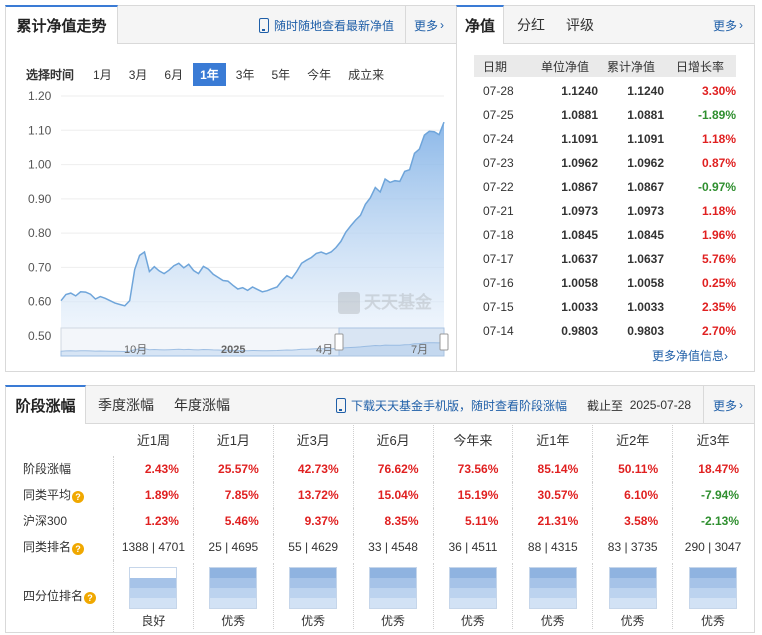 The image size is (762, 635). I want to click on stage-col-header: 近6月, so click(394, 440).